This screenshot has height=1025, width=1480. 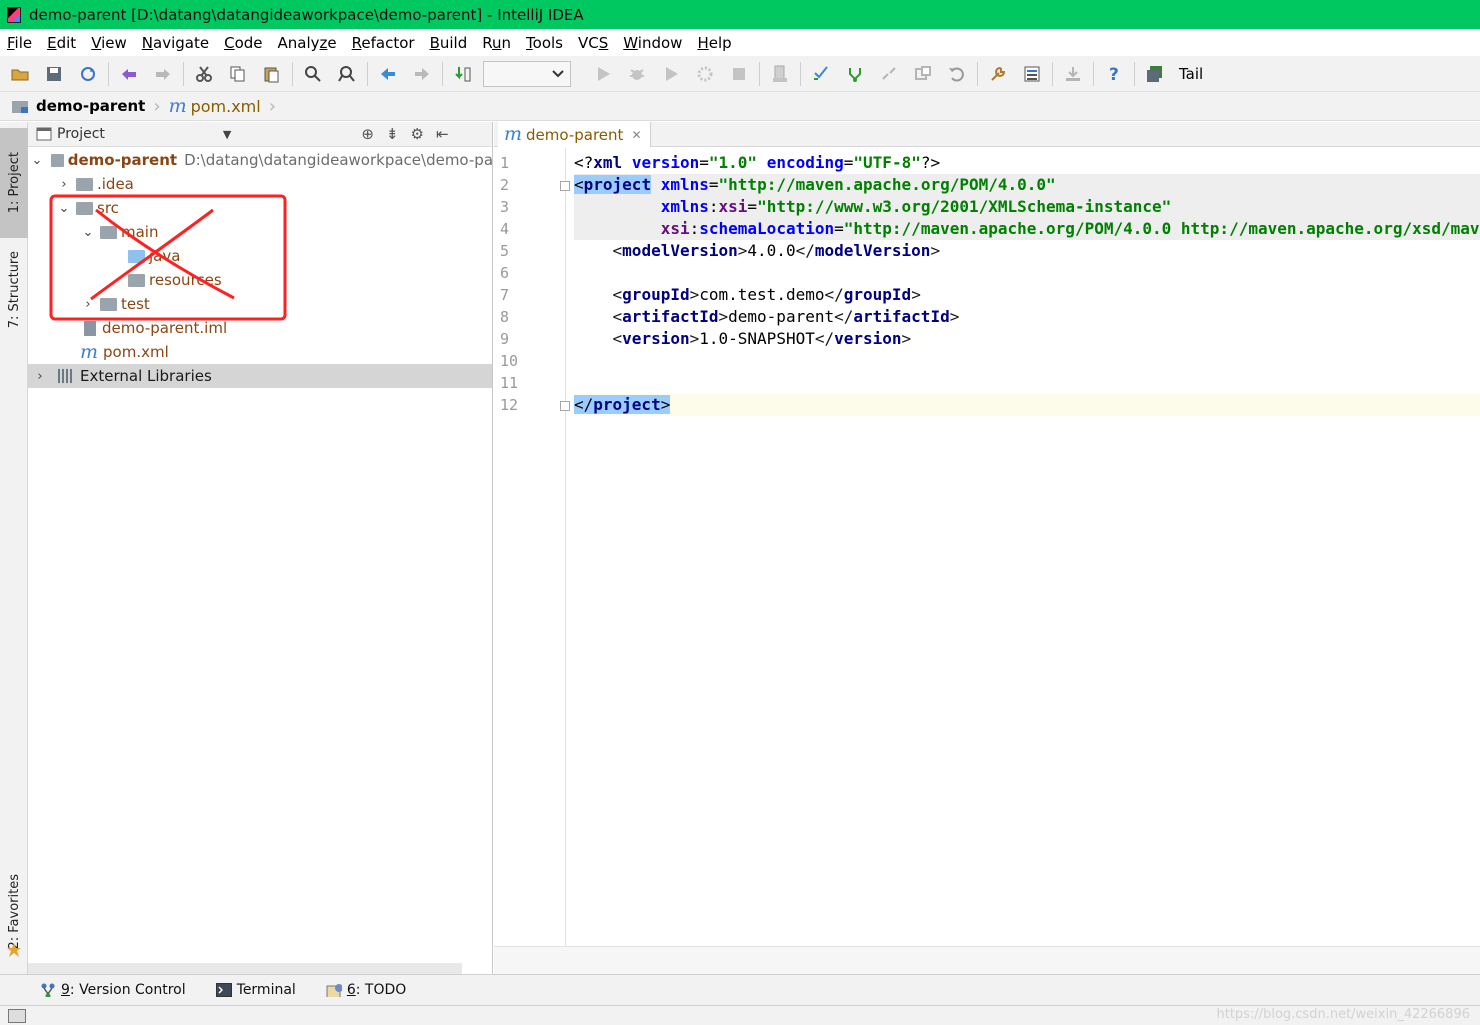 What do you see at coordinates (260, 280) in the screenshot?
I see `tree-item-resources: resources` at bounding box center [260, 280].